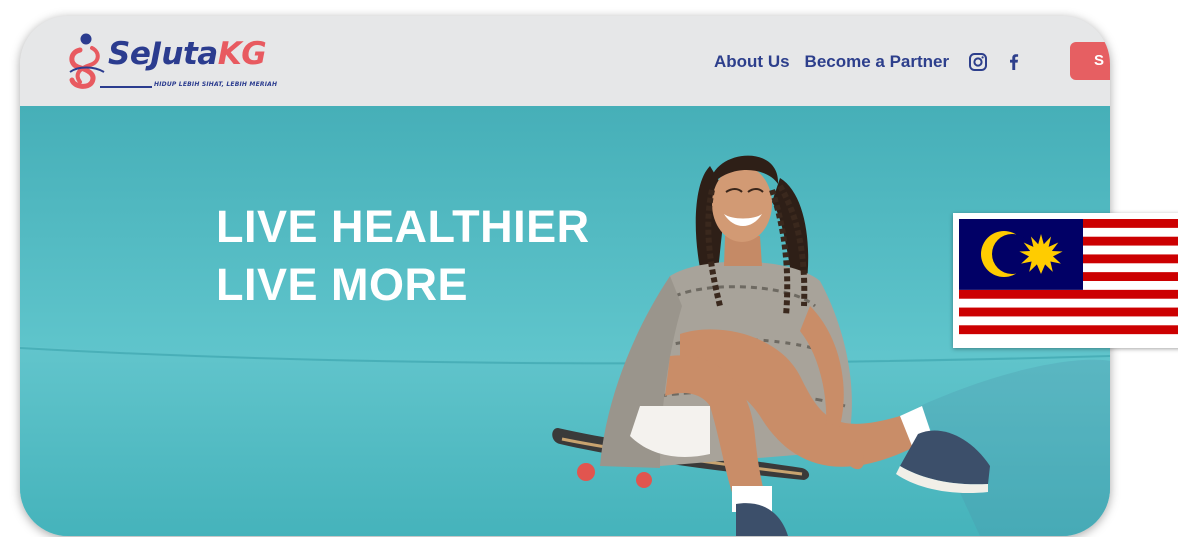 The height and width of the screenshot is (537, 1178). Describe the element at coordinates (978, 62) in the screenshot. I see `instagram-icon` at that location.